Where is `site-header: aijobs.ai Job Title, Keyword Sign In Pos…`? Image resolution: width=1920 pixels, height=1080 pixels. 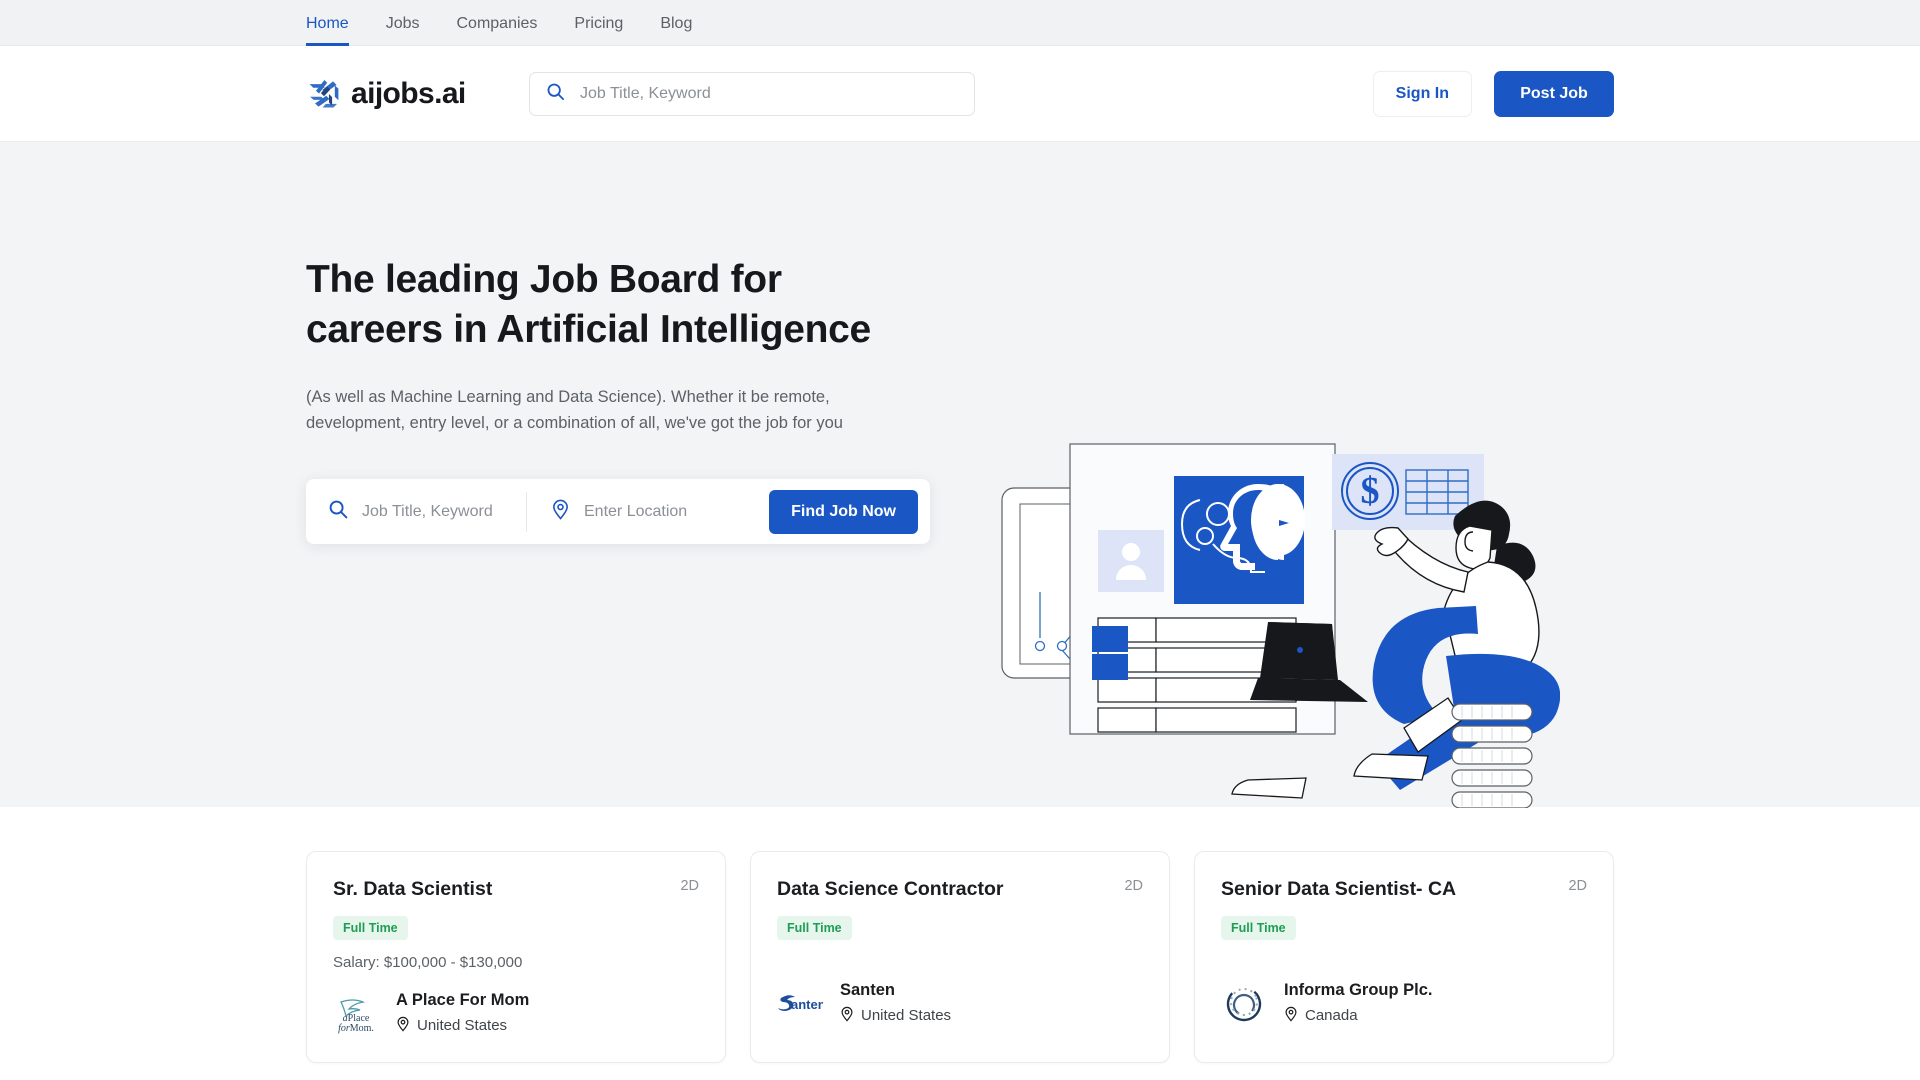
site-header: aijobs.ai Job Title, Keyword Sign In Pos… is located at coordinates (960, 94).